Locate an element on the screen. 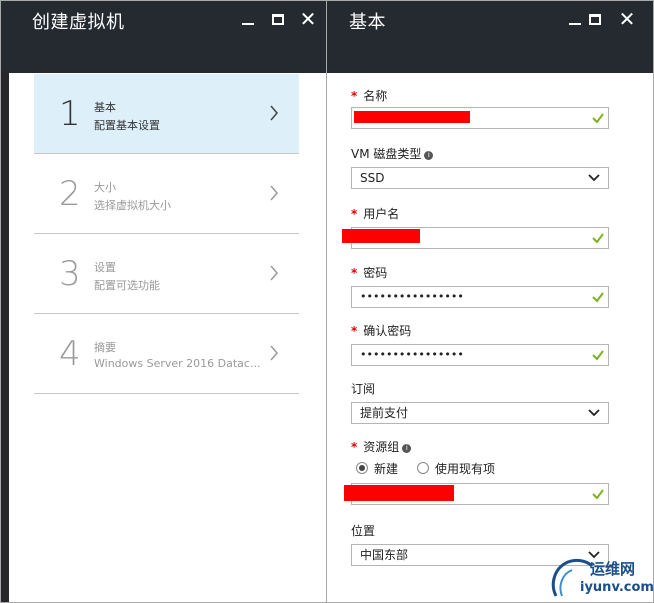 This screenshot has width=654, height=603. name-label: * 名称 is located at coordinates (480, 96).